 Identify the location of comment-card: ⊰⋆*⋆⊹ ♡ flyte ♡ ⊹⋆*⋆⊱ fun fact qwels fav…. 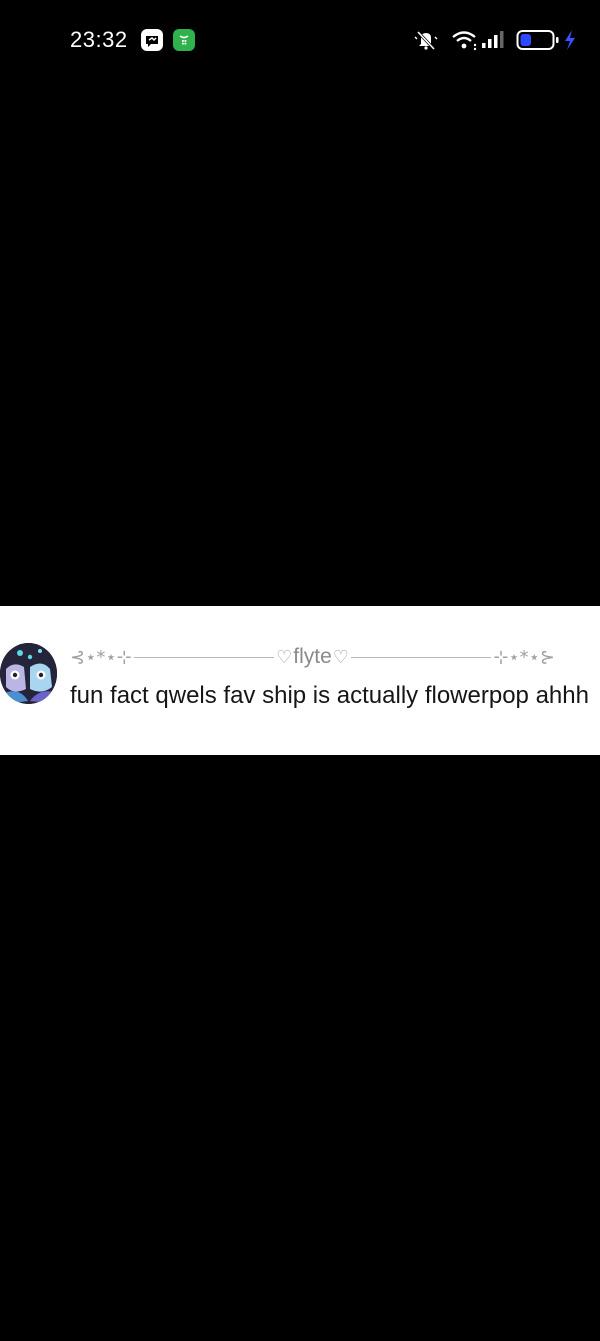
(300, 680).